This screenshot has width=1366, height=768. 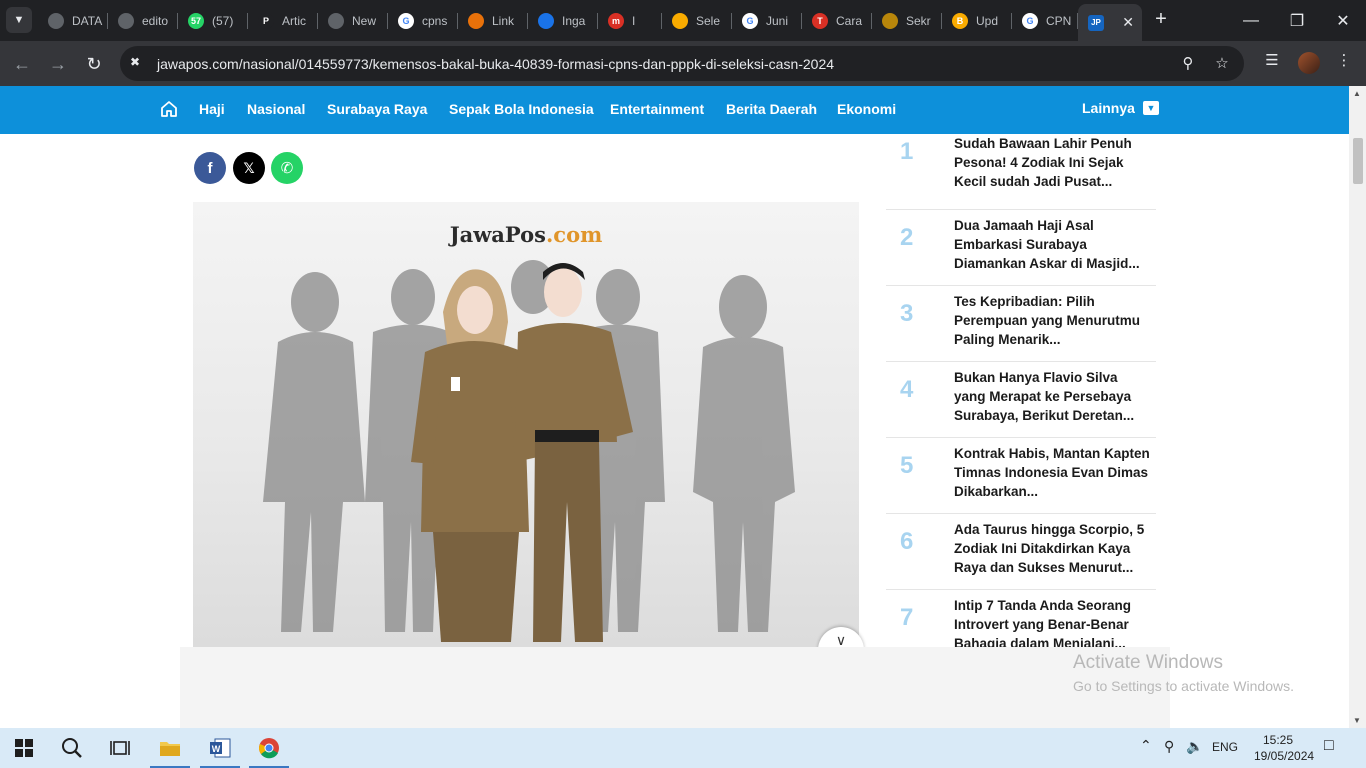 What do you see at coordinates (276, 109) in the screenshot?
I see `nav-link-nasional: Nasional` at bounding box center [276, 109].